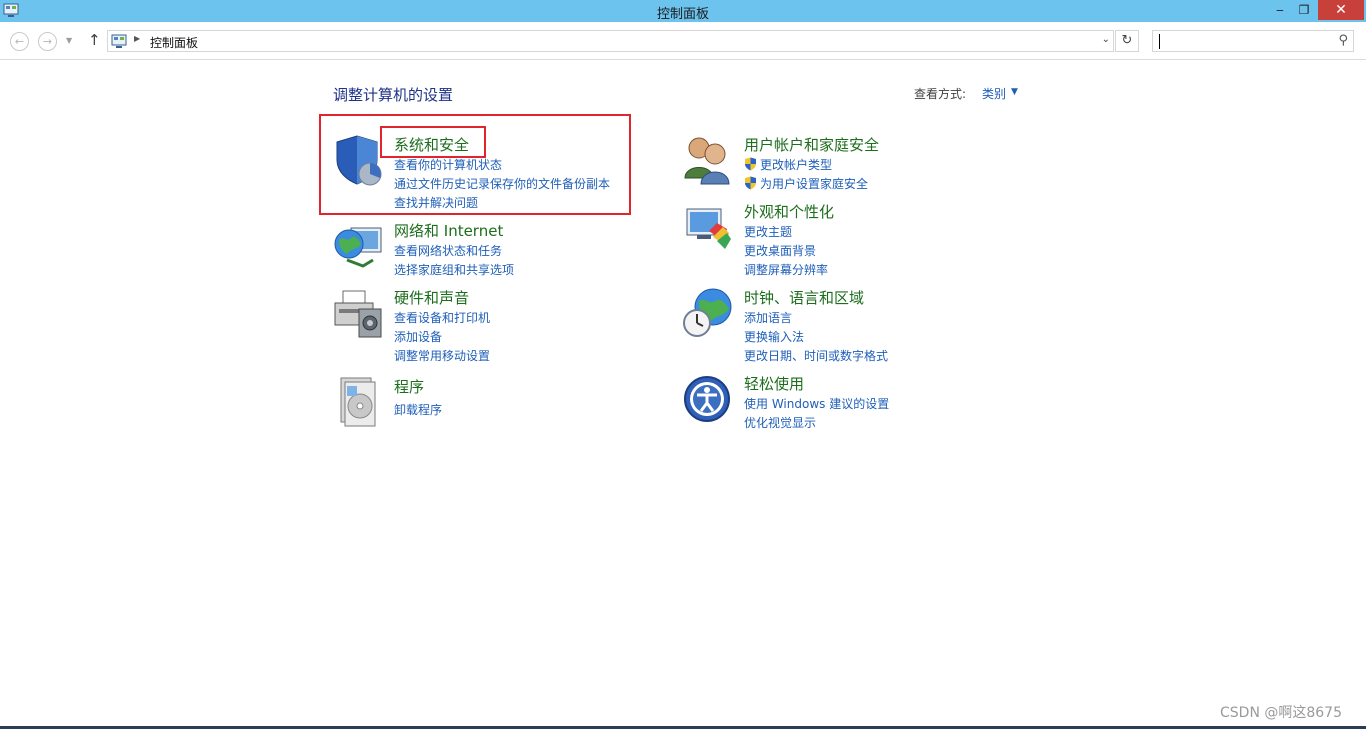  Describe the element at coordinates (1341, 10) in the screenshot. I see `close-button: ✕` at that location.